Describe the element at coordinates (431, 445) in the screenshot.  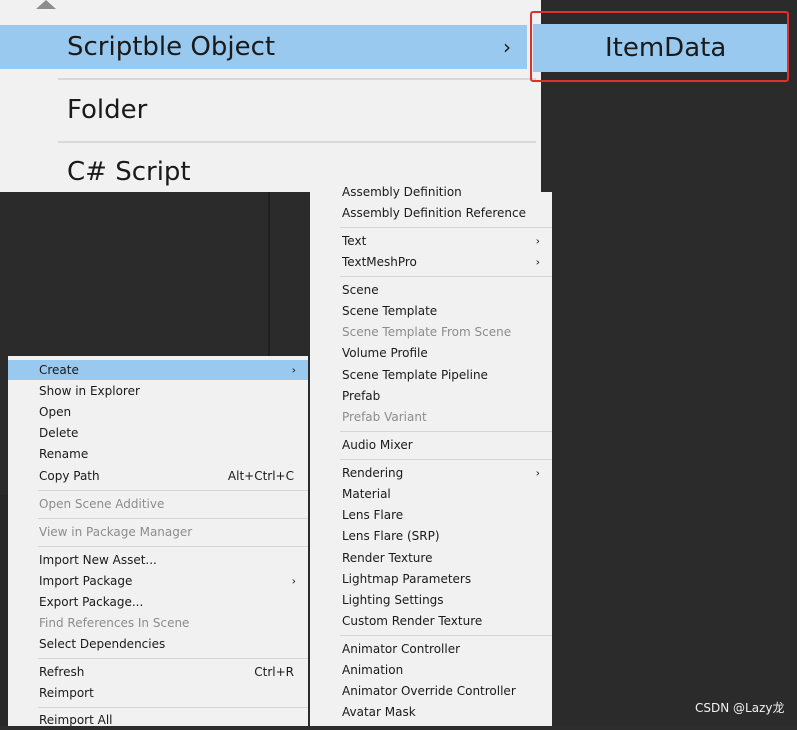
I see `menu-item-audio-mixer: Audio Mixer` at that location.